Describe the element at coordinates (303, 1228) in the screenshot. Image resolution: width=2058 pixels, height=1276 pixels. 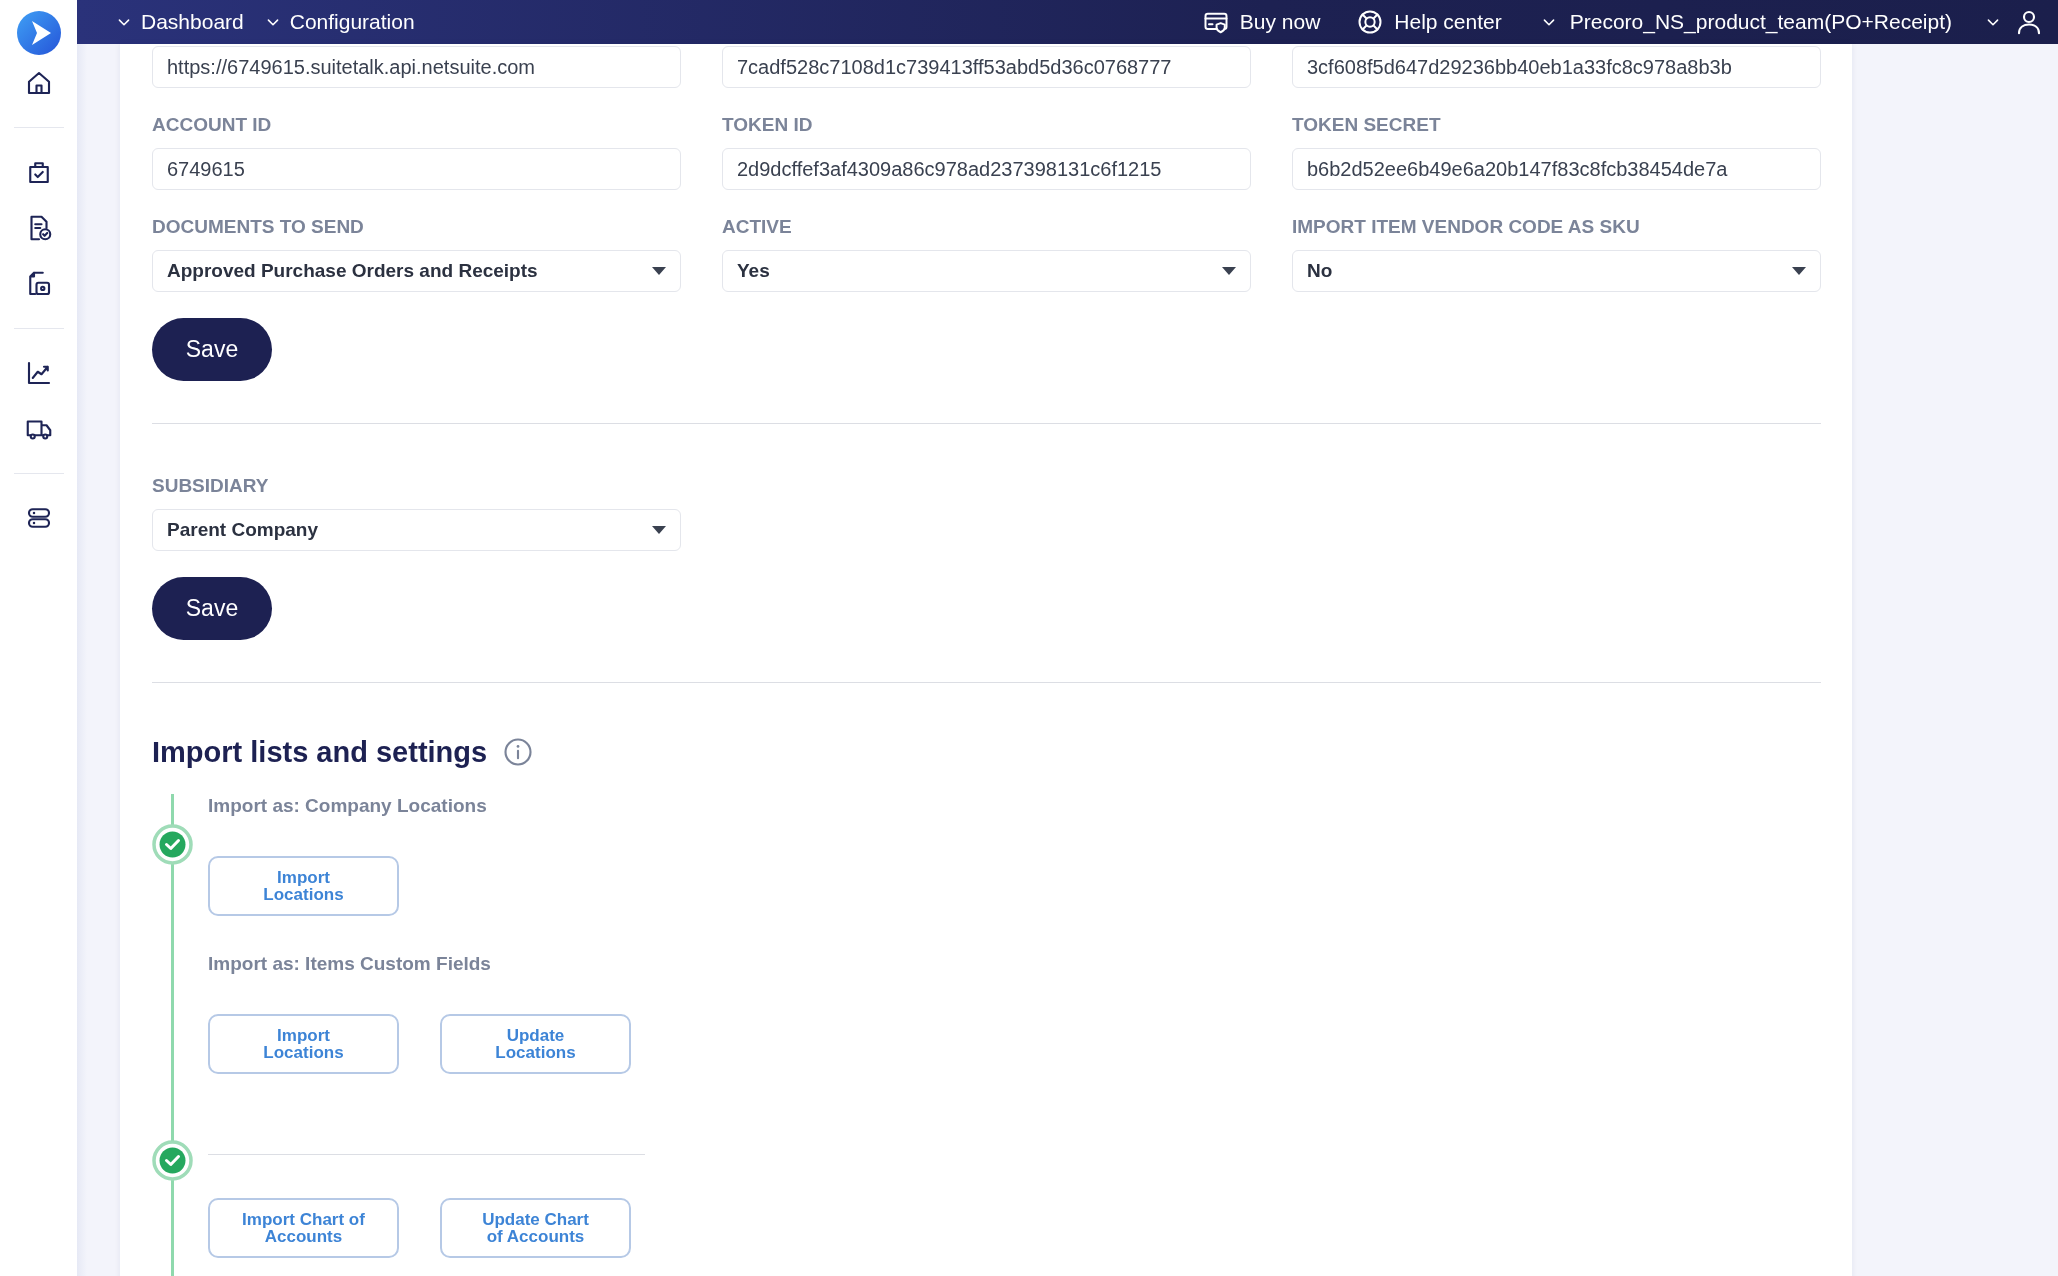
I see `import-button: Import Chart of Accounts` at that location.